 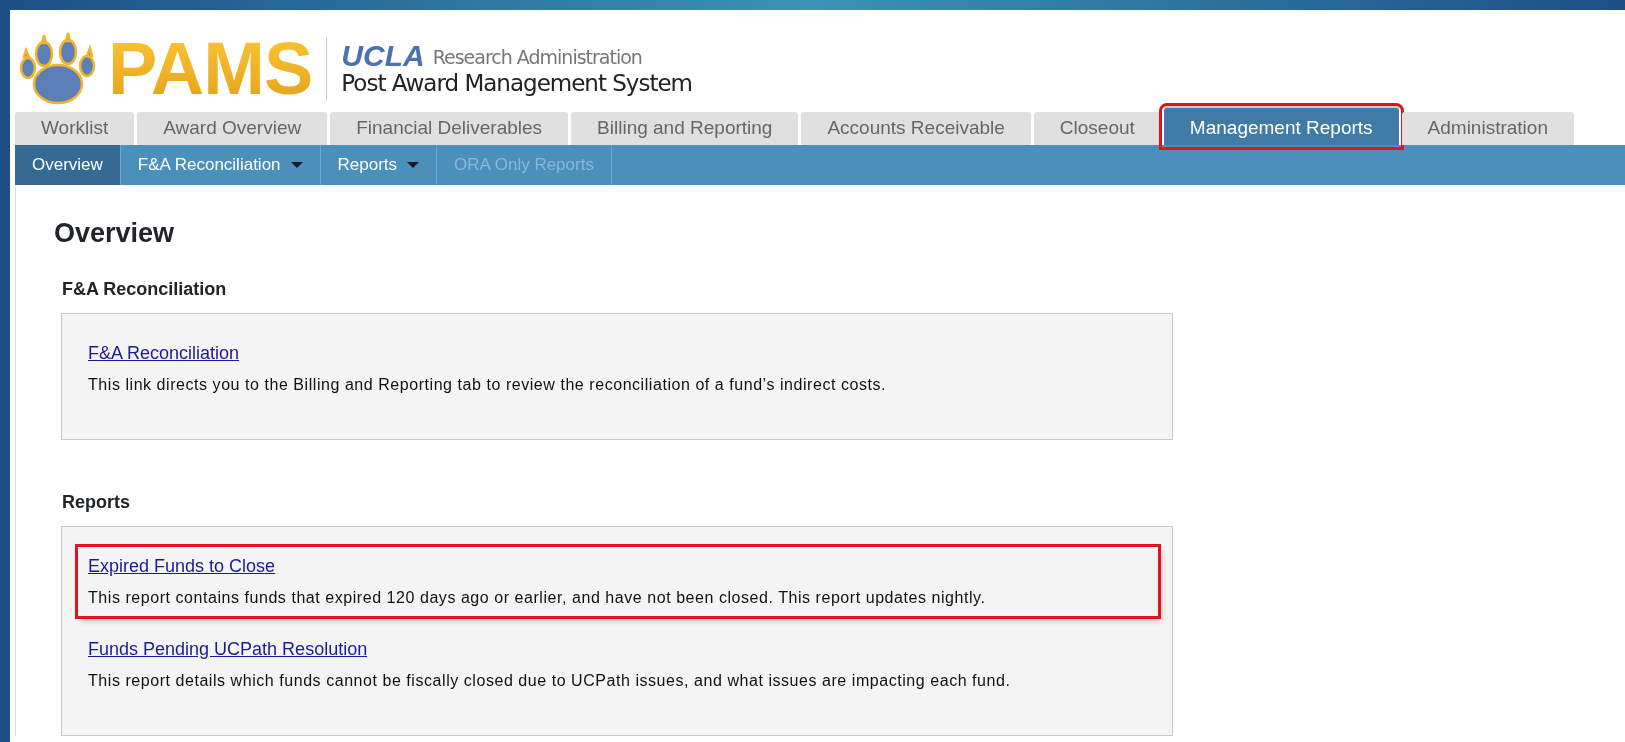 I want to click on page-title: Overview, so click(x=115, y=233).